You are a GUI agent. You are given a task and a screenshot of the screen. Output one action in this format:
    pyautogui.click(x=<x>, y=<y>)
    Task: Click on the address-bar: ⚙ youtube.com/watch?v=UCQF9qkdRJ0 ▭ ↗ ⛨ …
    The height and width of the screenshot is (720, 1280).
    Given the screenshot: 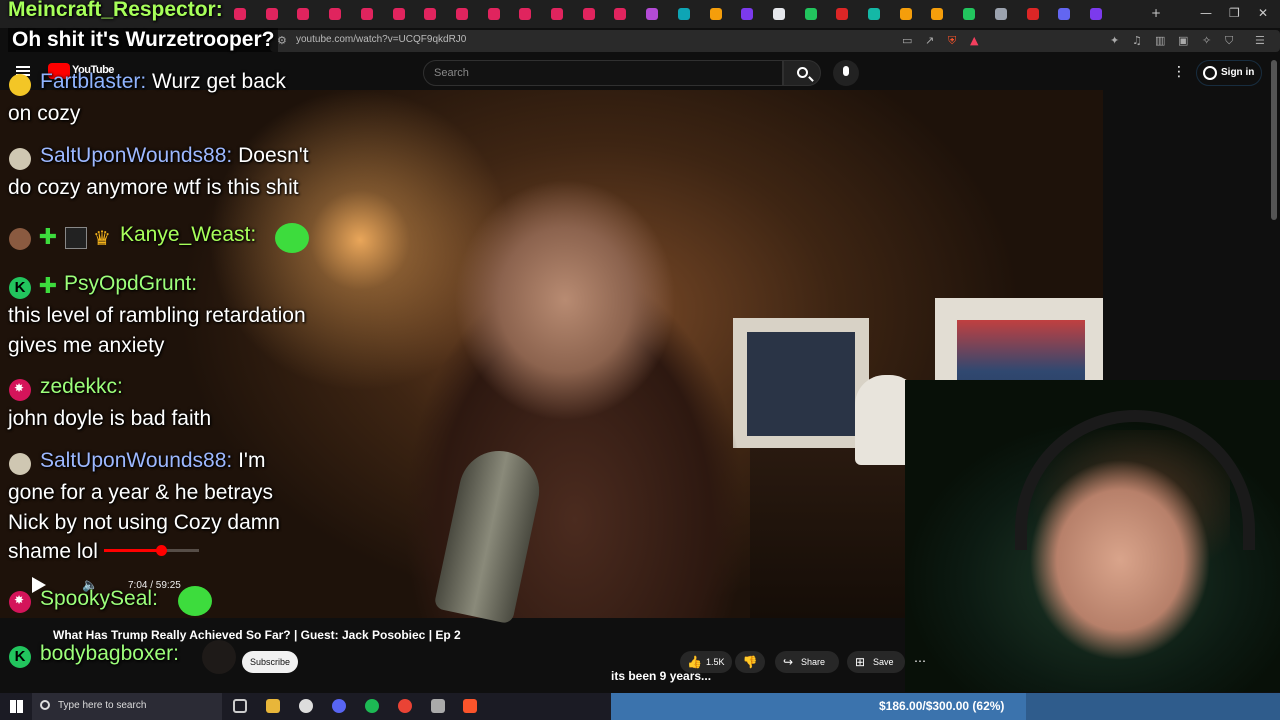 What is the action you would take?
    pyautogui.click(x=775, y=41)
    